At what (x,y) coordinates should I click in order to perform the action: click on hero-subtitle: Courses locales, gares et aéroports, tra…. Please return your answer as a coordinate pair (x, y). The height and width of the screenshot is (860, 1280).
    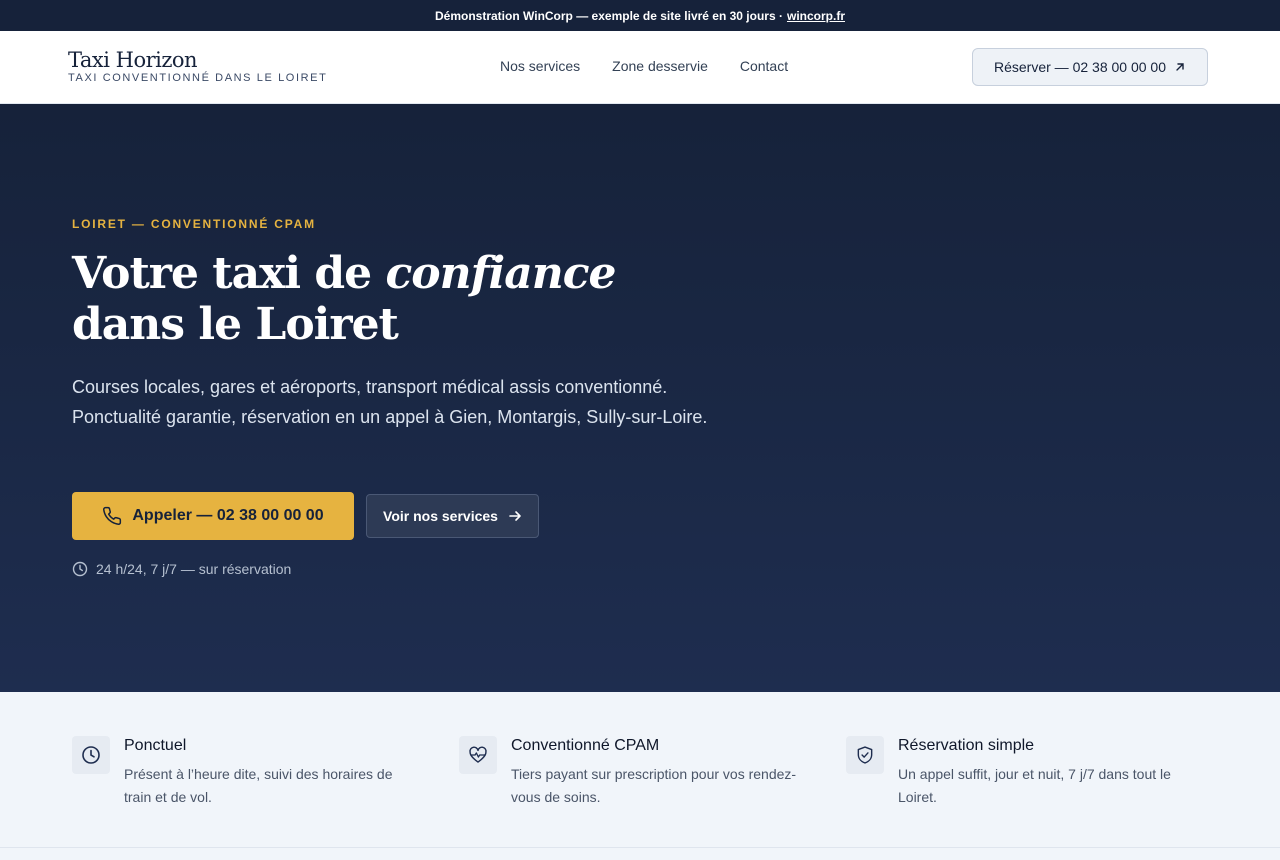
    Looking at the image, I should click on (390, 402).